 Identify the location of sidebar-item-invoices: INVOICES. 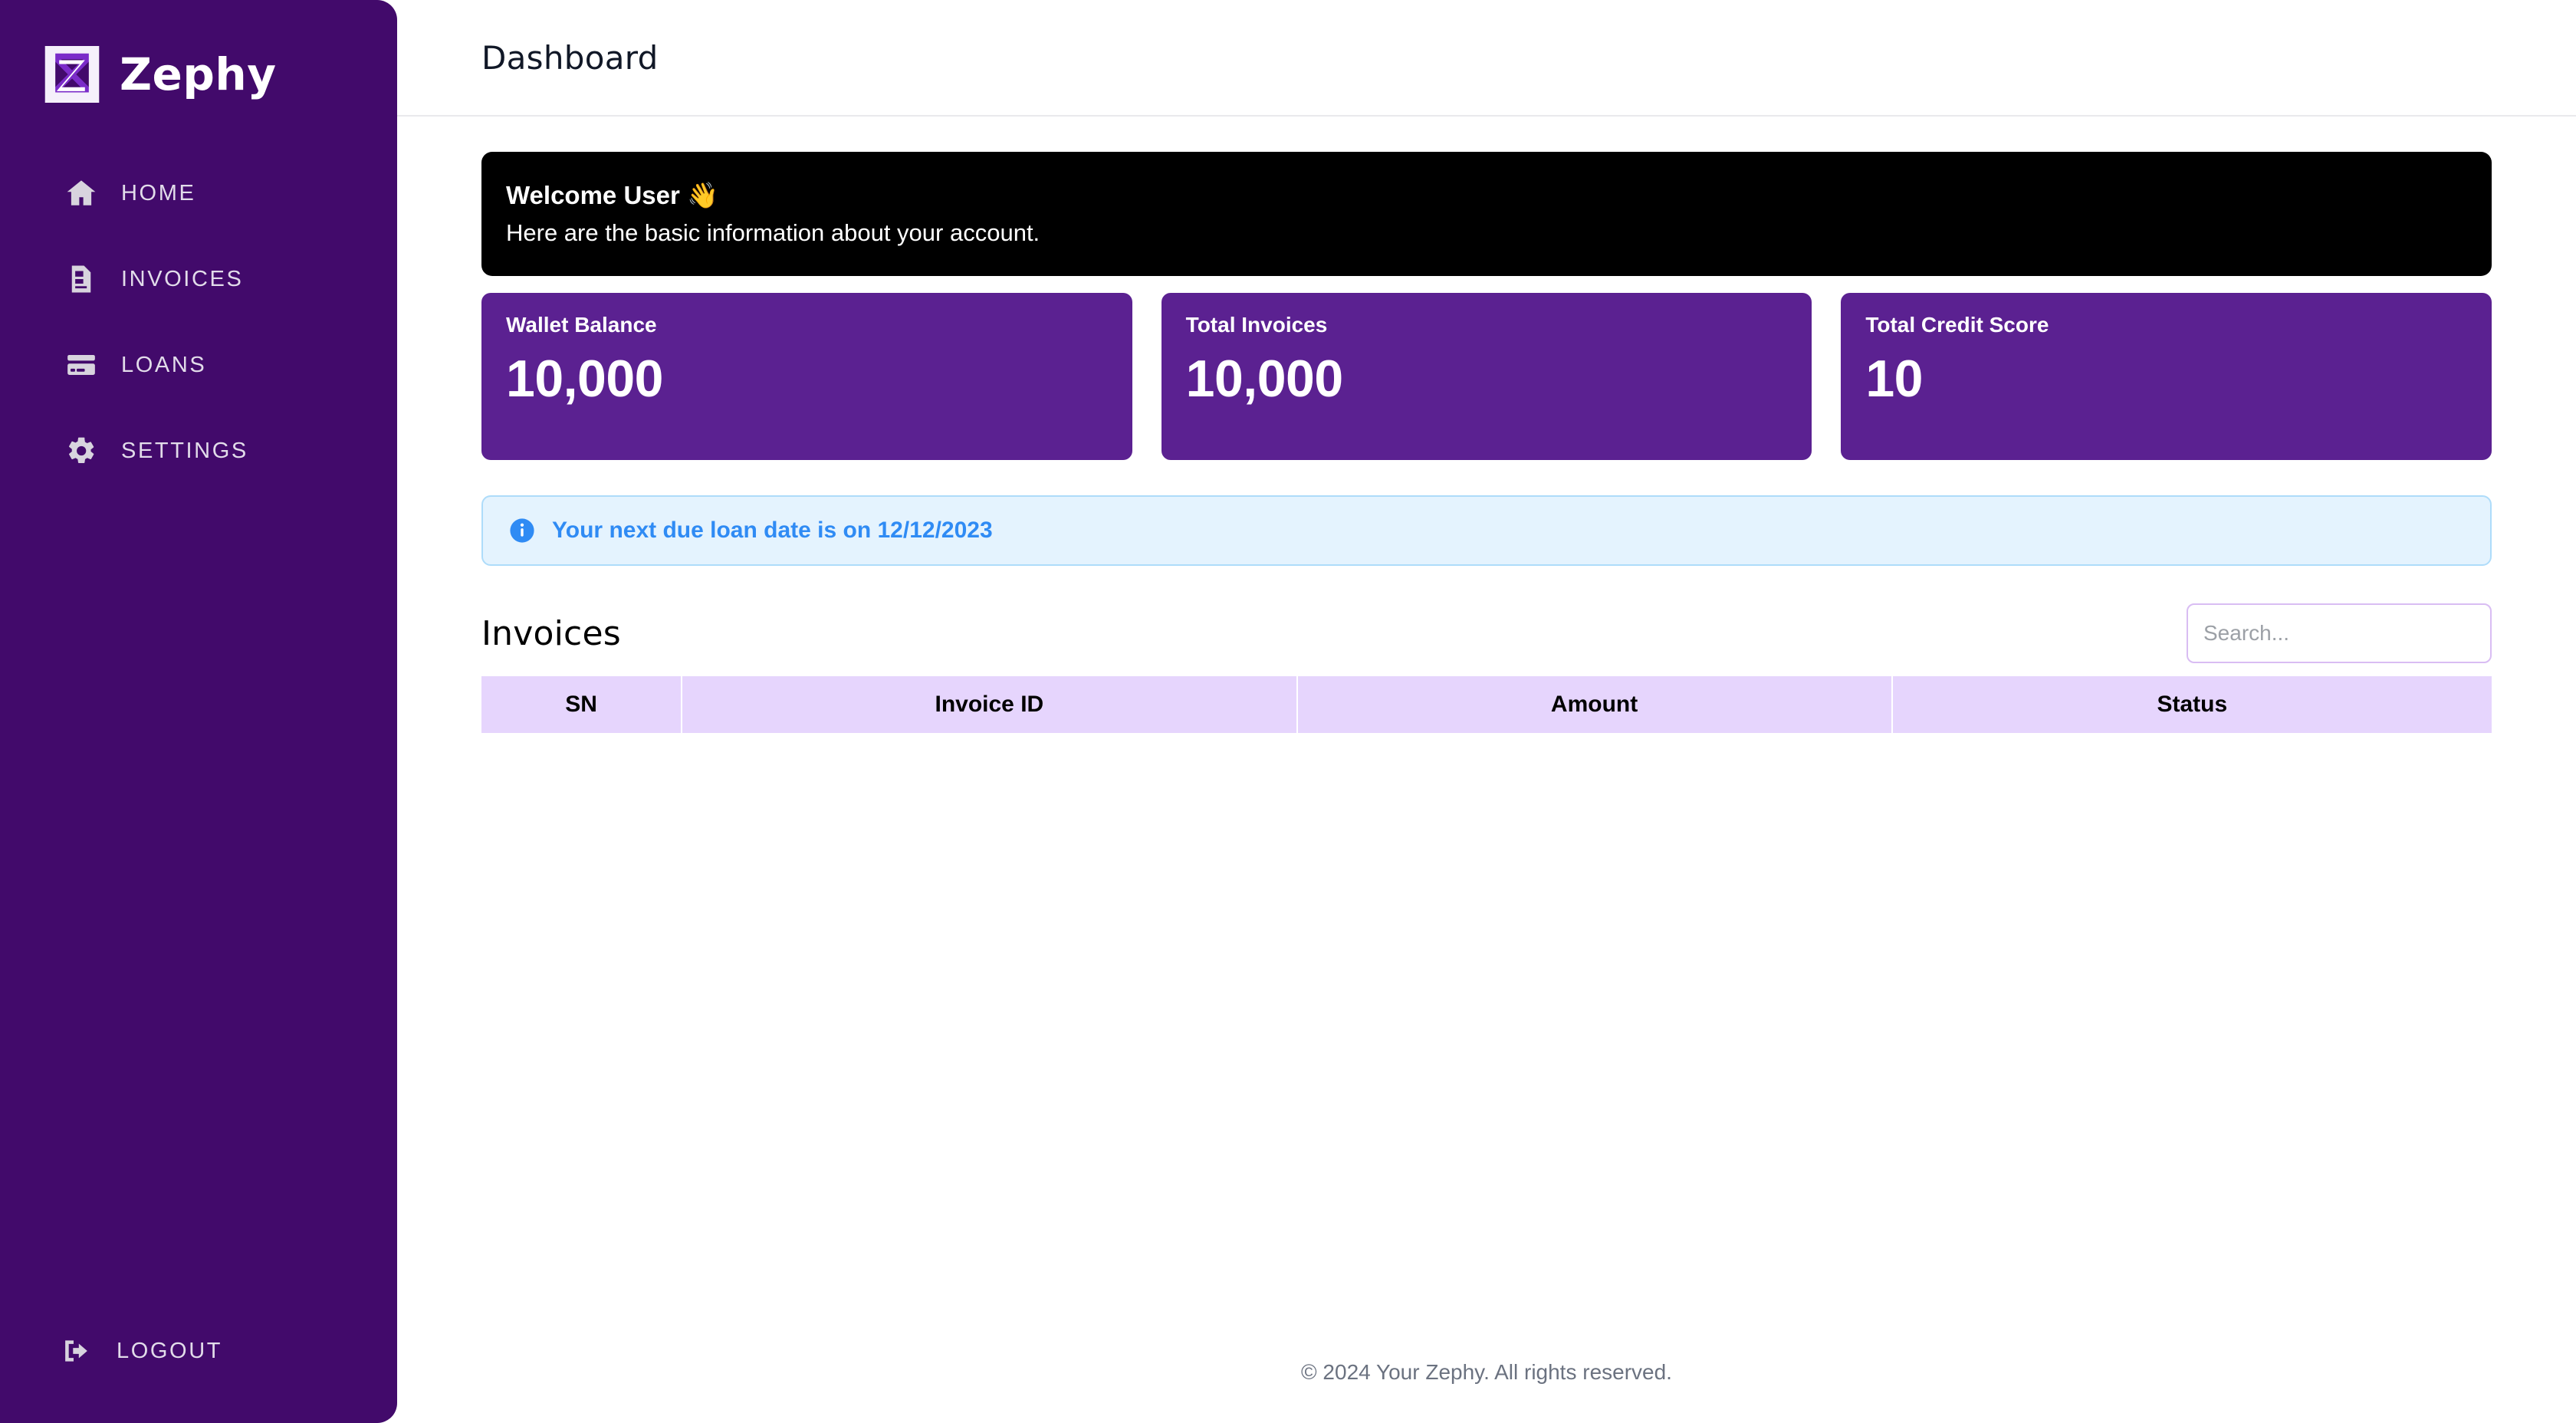
(199, 279).